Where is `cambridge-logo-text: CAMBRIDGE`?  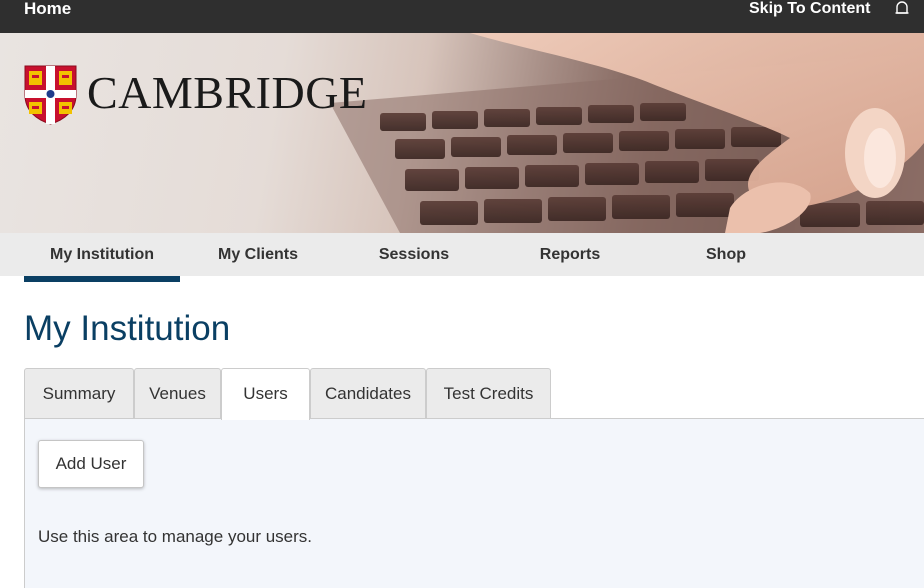 cambridge-logo-text: CAMBRIDGE is located at coordinates (227, 92).